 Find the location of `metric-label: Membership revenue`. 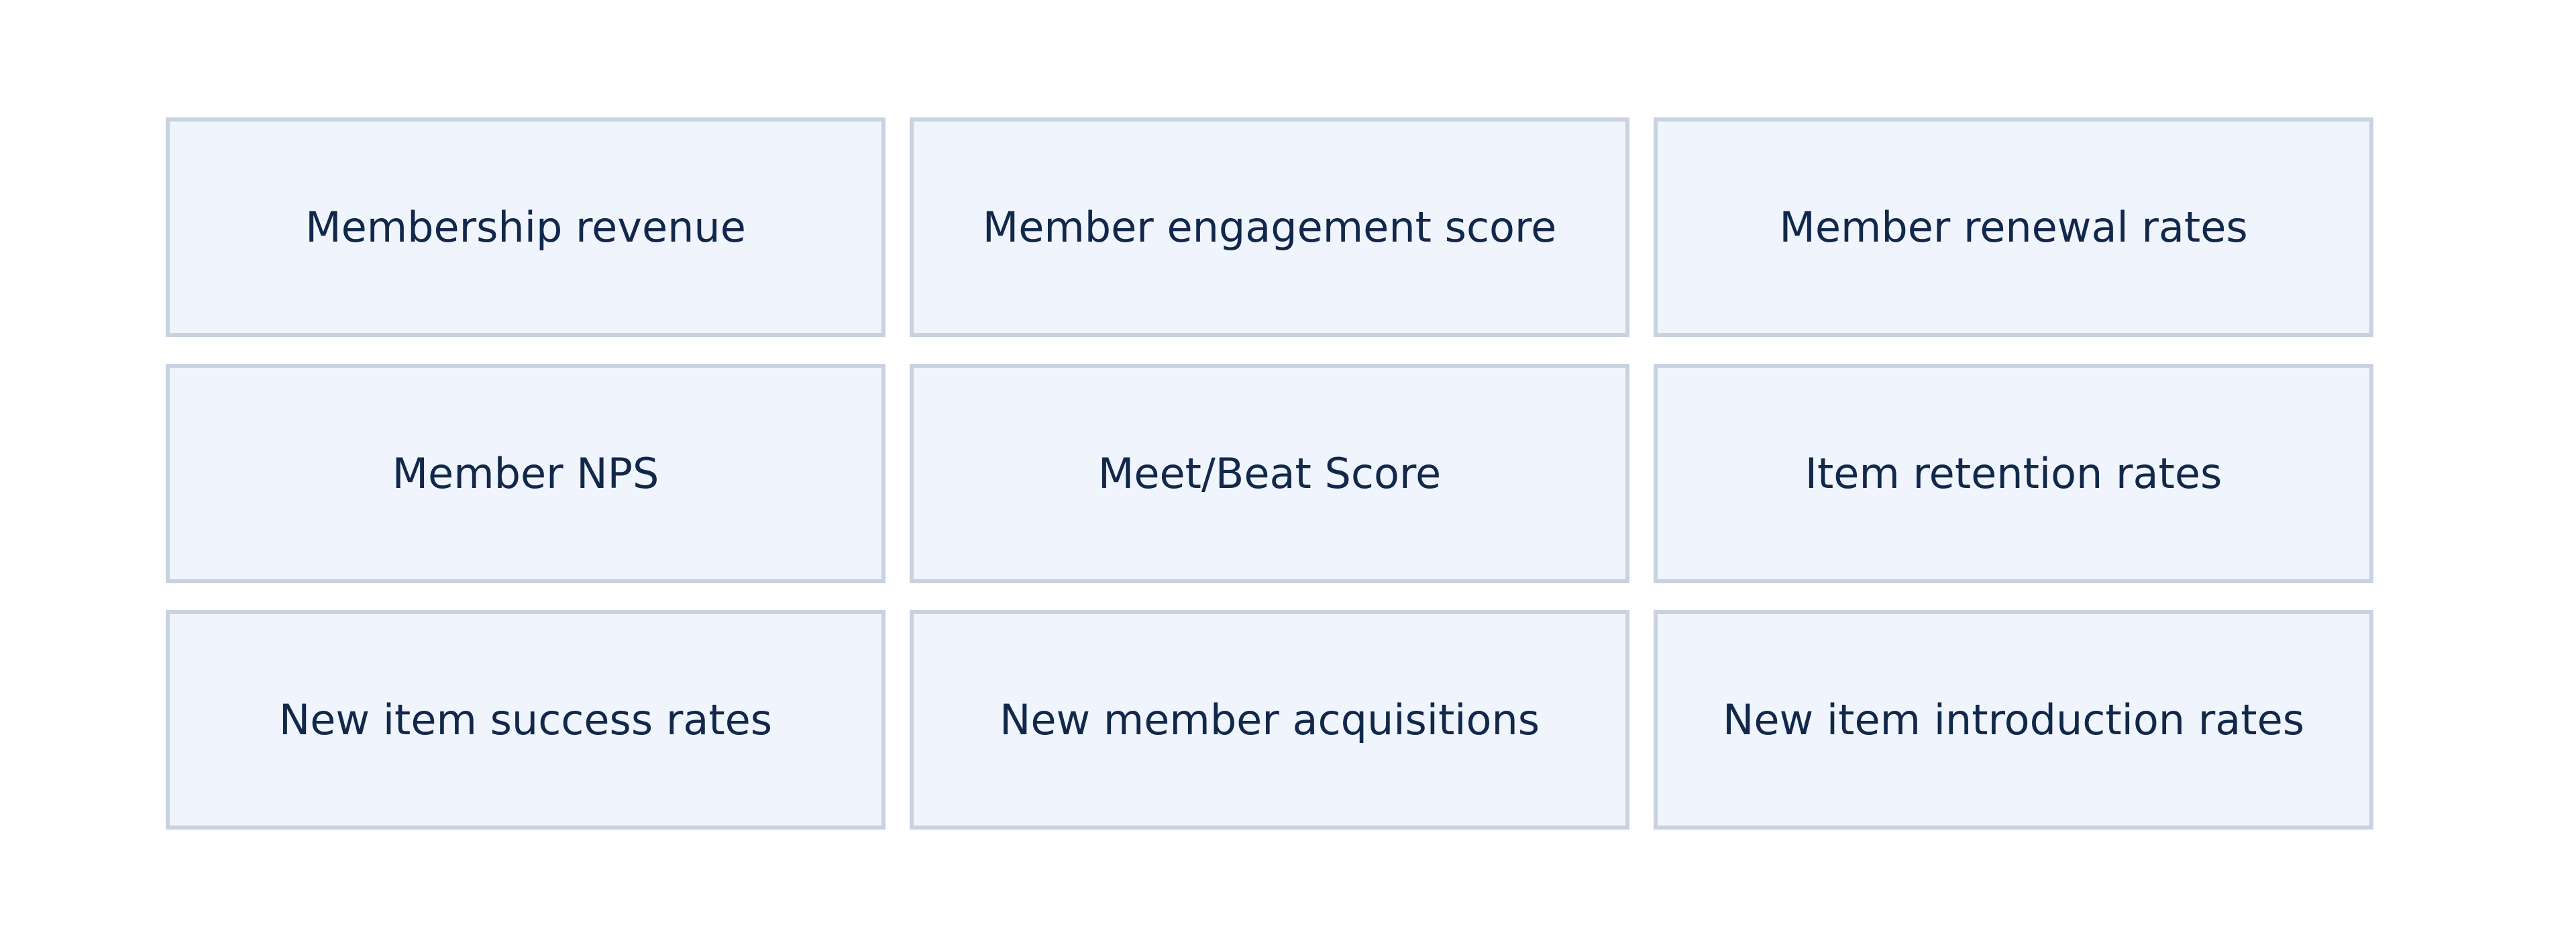

metric-label: Membership revenue is located at coordinates (525, 227).